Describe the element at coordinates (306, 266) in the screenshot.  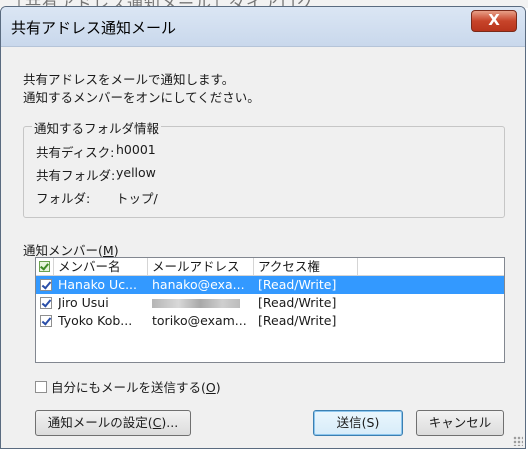
I see `column-header-access: アクセス権` at that location.